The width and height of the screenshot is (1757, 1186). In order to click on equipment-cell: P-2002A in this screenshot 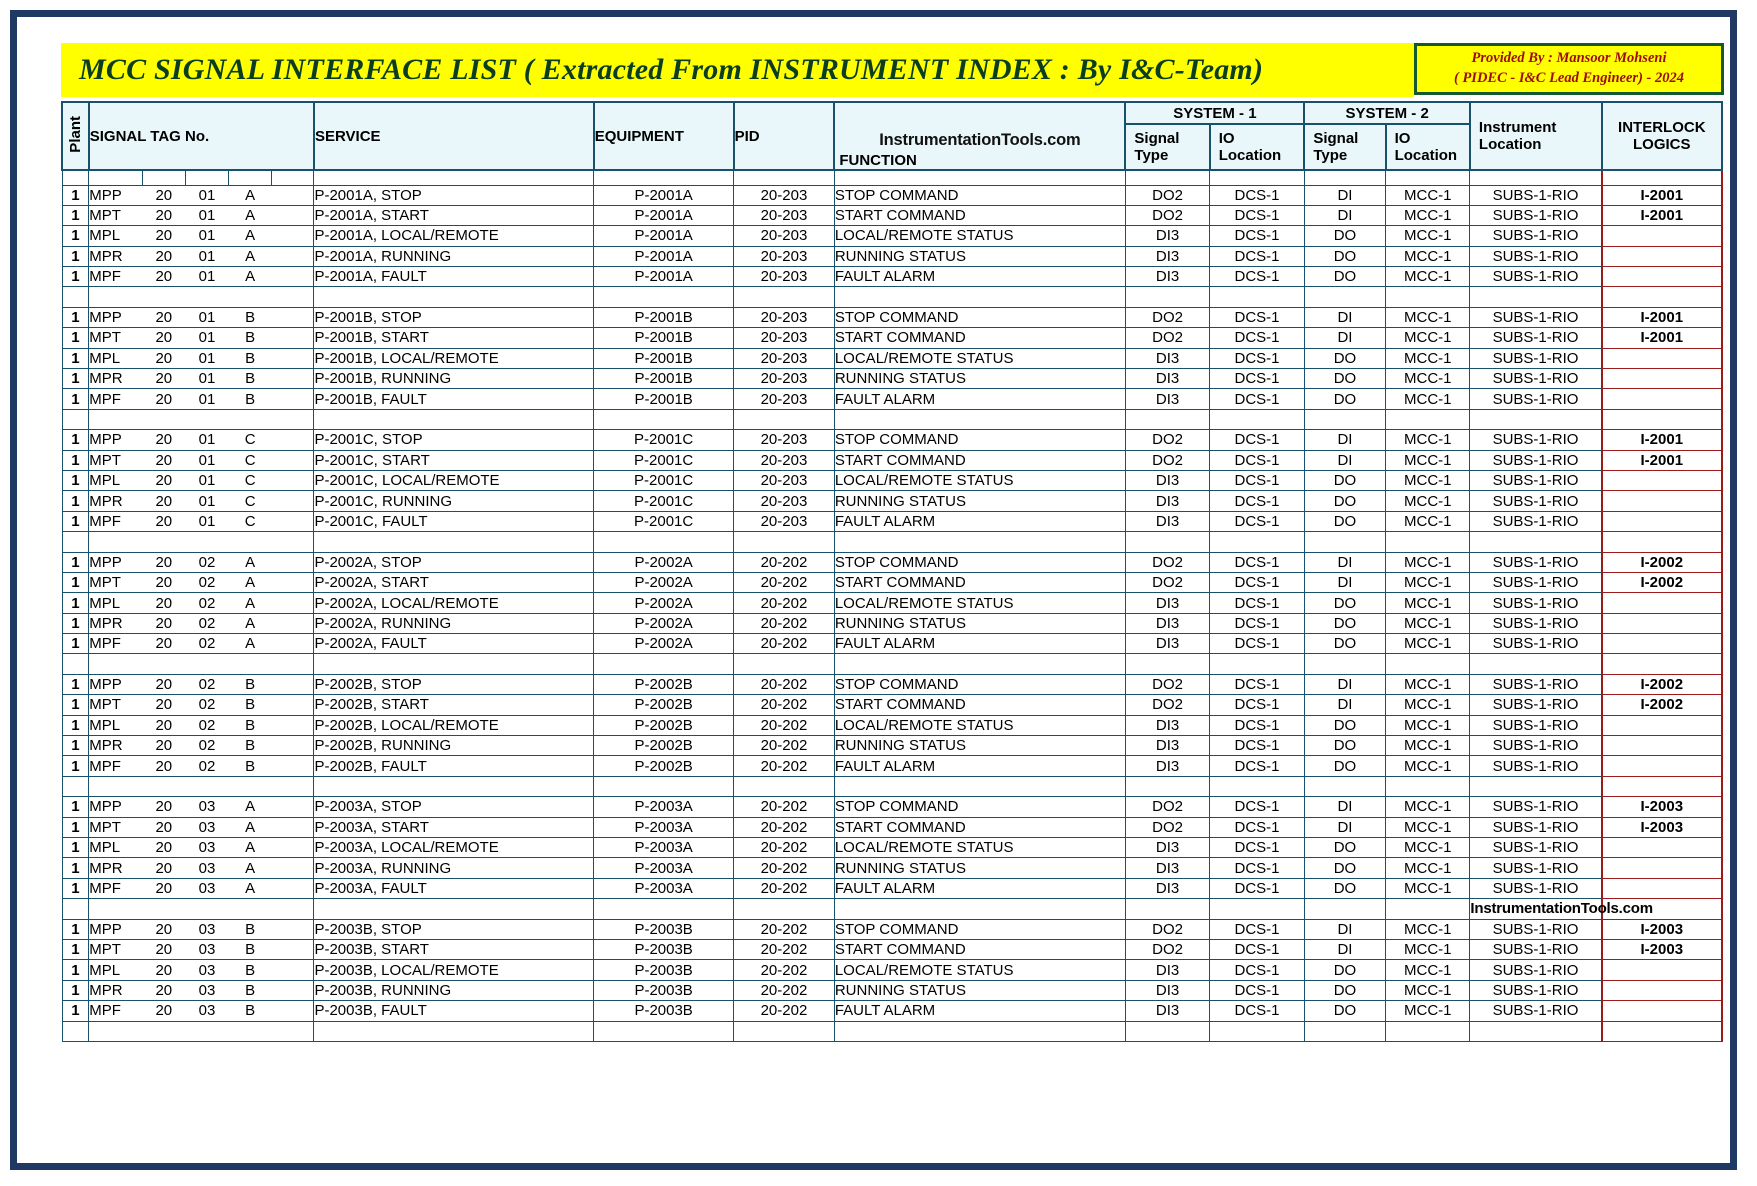, I will do `click(664, 603)`.